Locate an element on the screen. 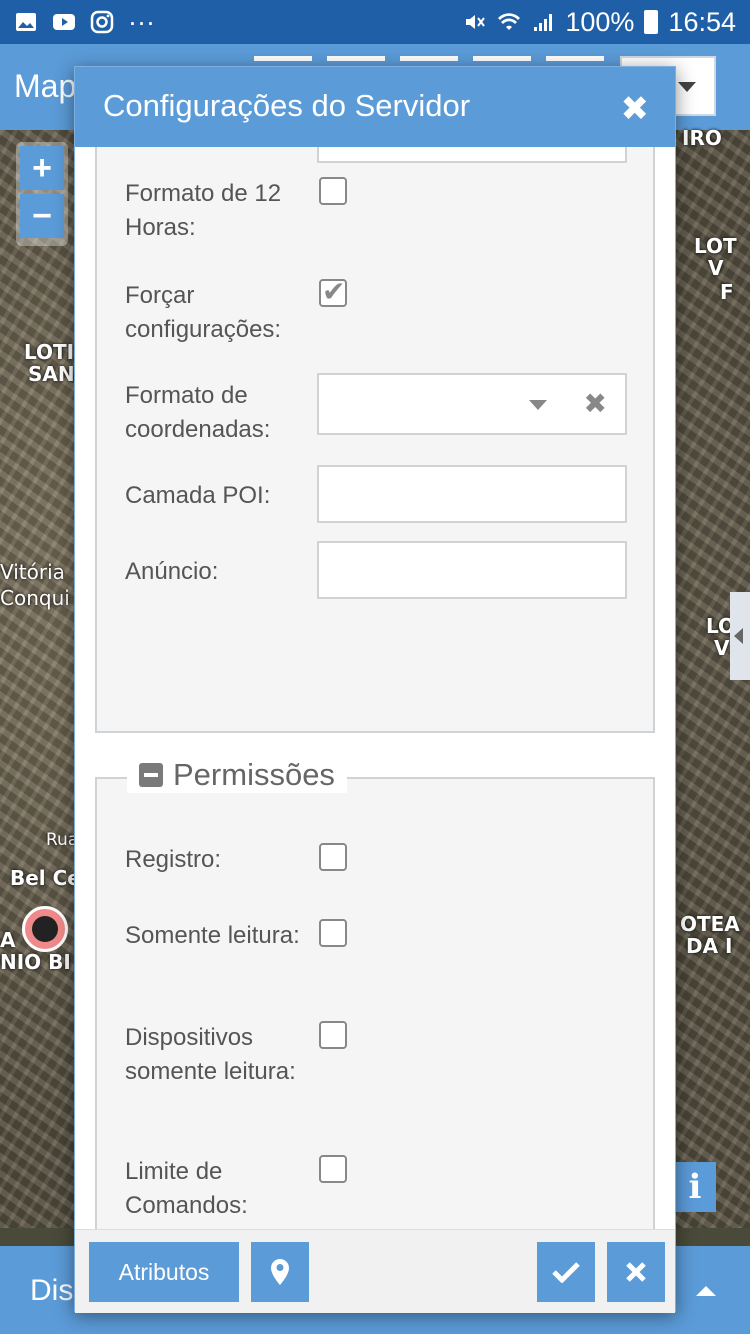  announcement-label: Anúncio: is located at coordinates (172, 571).